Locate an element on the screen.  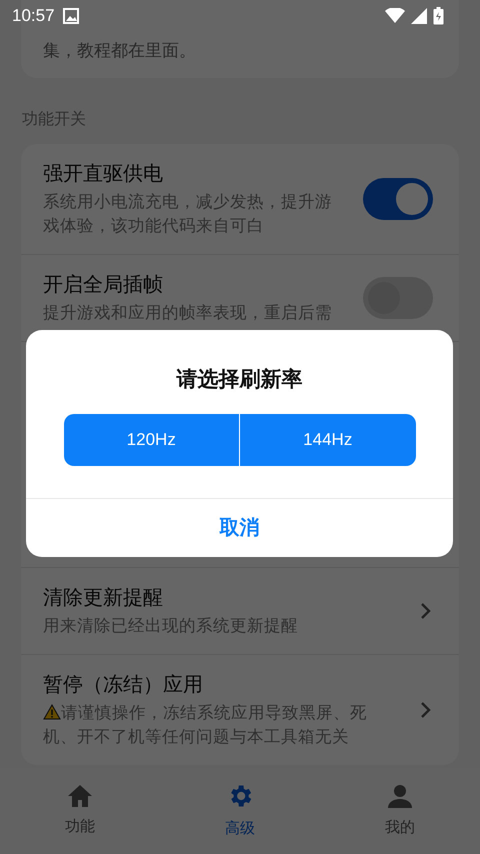
item-title: 强开直驱供电 is located at coordinates (103, 174).